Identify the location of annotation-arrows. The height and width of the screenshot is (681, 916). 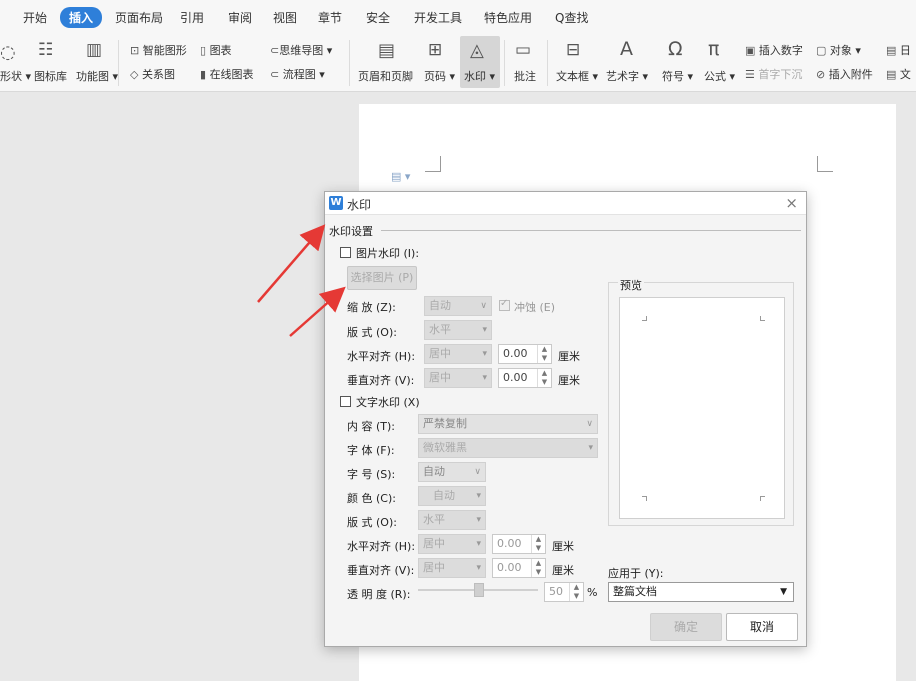
(301, 280).